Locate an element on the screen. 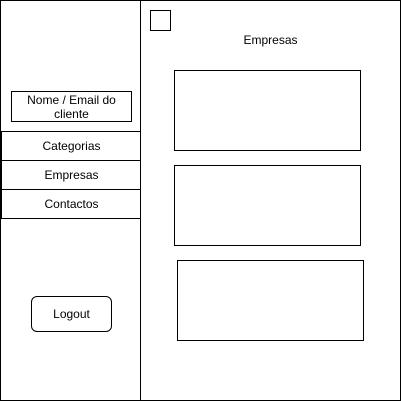 This screenshot has height=401, width=401. page-title: Empresas is located at coordinates (270, 40).